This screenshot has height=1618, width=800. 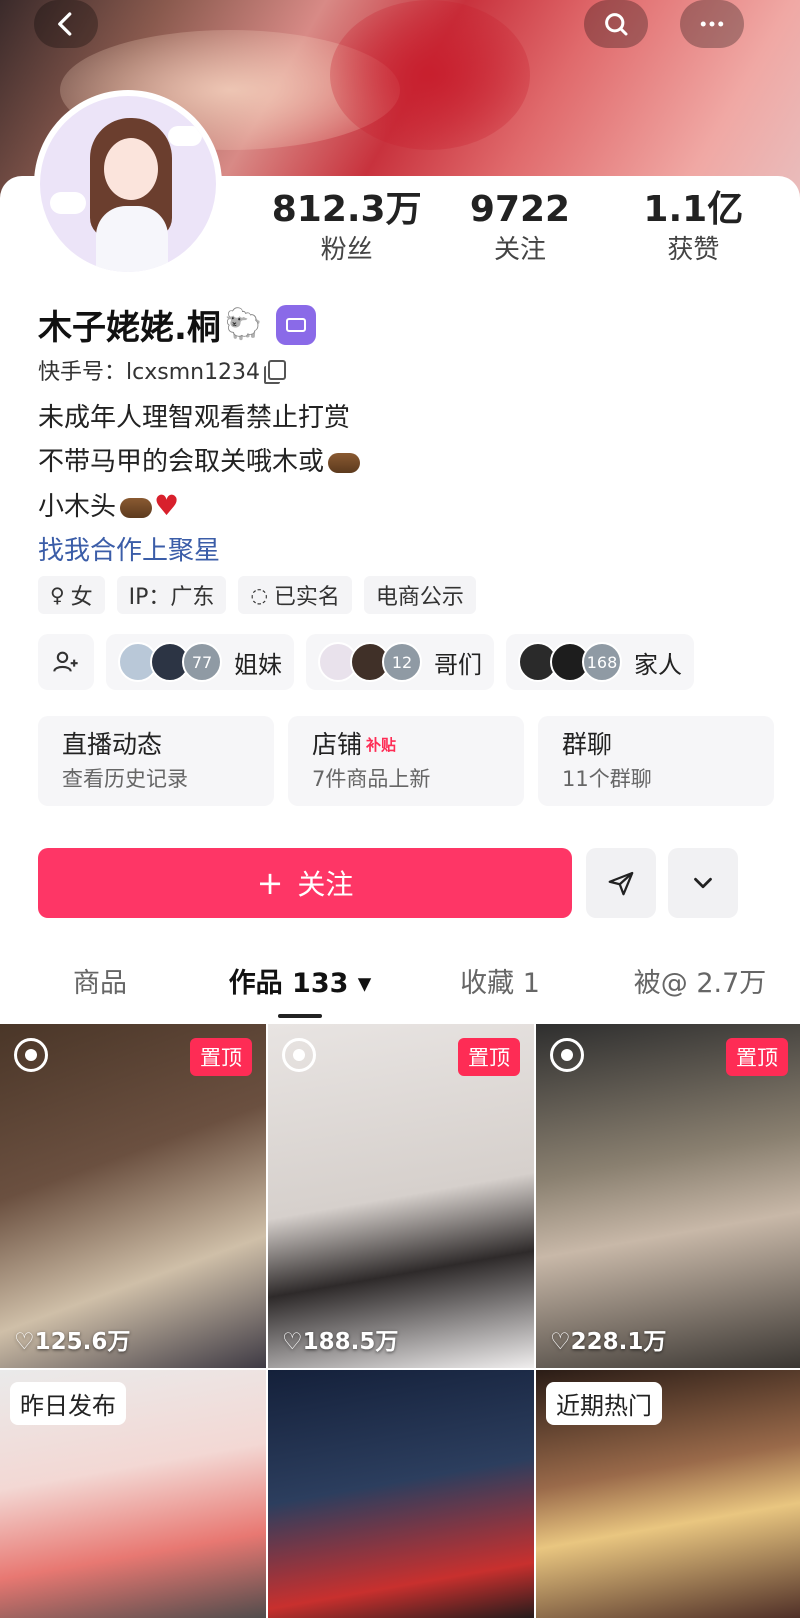 I want to click on search-button, so click(x=616, y=24).